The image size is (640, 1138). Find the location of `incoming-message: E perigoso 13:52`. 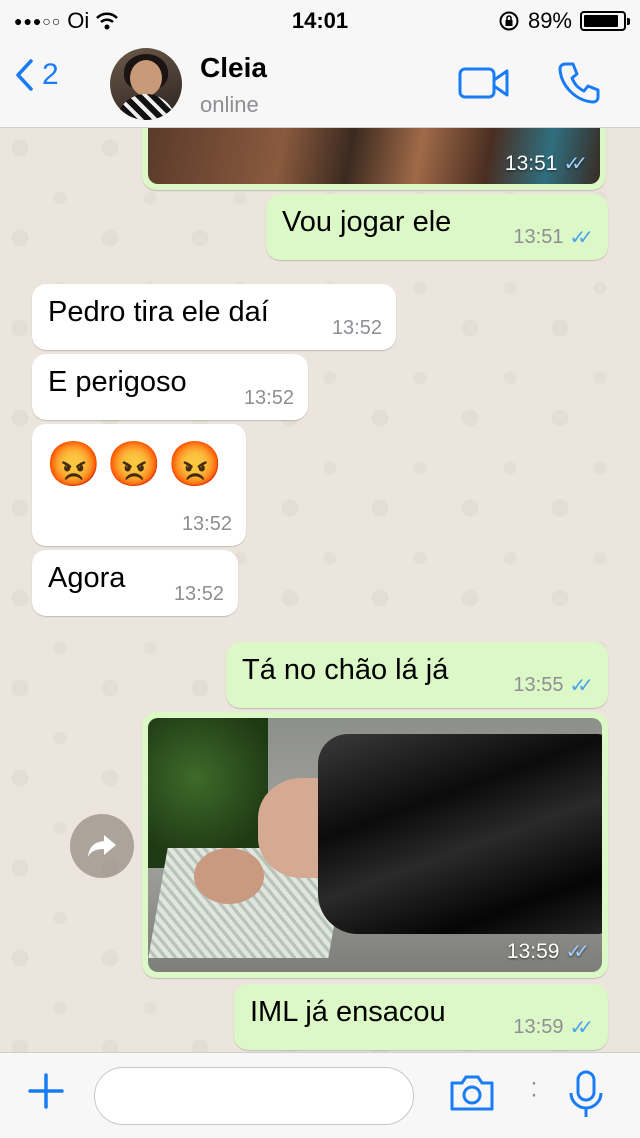

incoming-message: E perigoso 13:52 is located at coordinates (170, 387).